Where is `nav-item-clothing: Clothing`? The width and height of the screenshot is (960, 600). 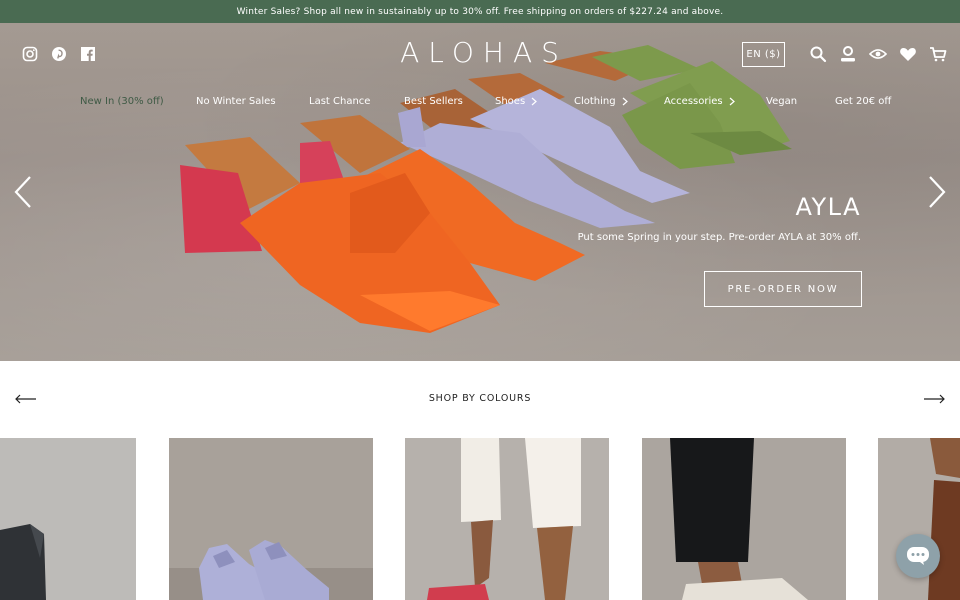
nav-item-clothing: Clothing is located at coordinates (601, 101).